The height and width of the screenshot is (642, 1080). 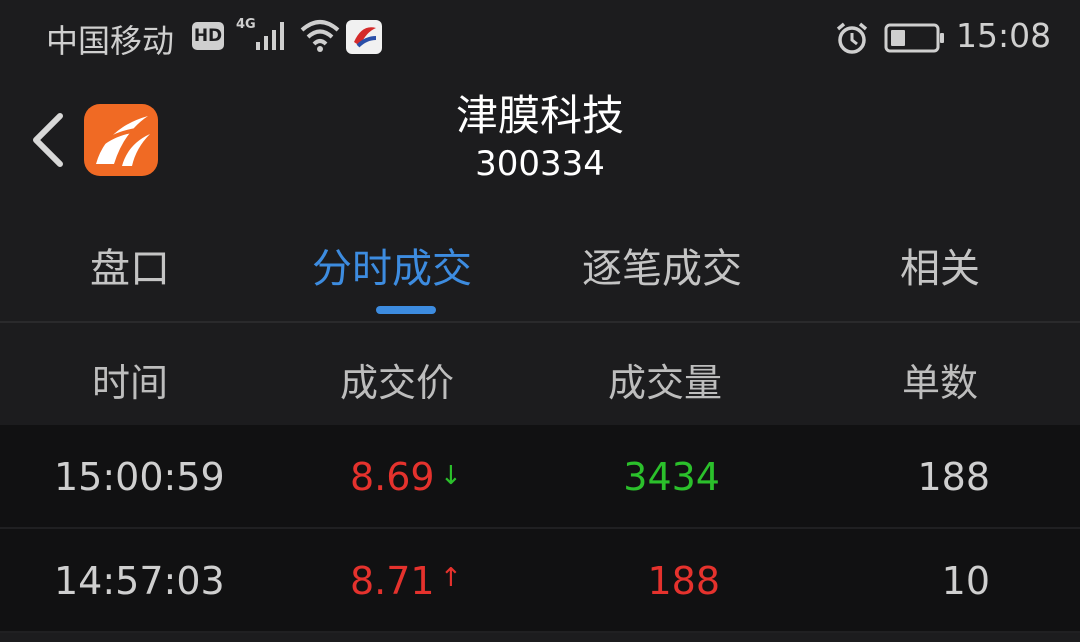 What do you see at coordinates (1004, 35) in the screenshot?
I see `status-time: 15:08` at bounding box center [1004, 35].